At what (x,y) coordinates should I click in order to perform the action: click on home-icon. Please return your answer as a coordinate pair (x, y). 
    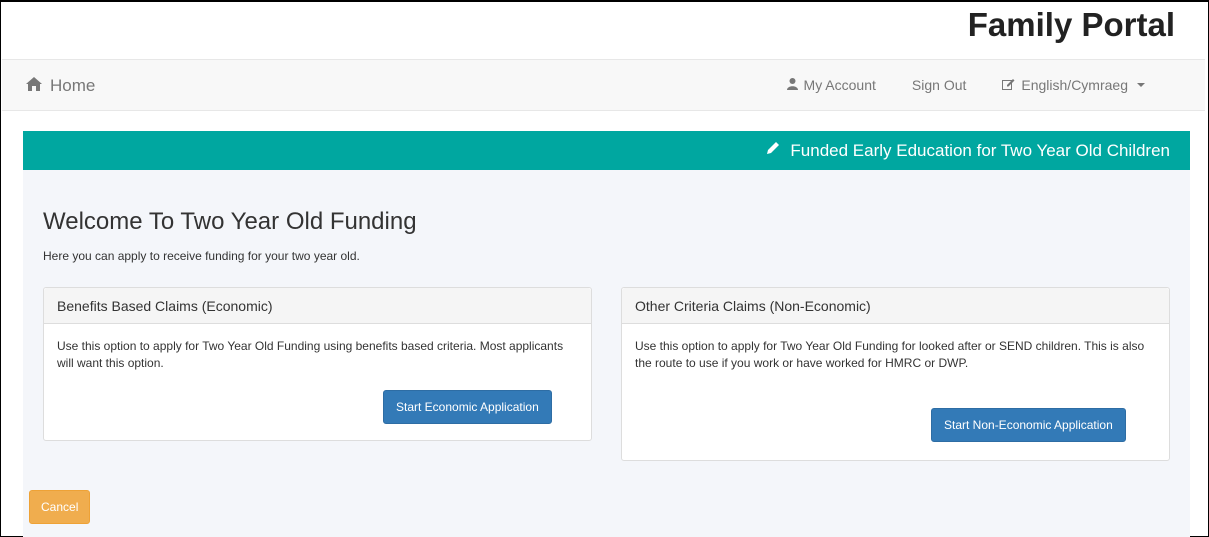
    Looking at the image, I should click on (34, 86).